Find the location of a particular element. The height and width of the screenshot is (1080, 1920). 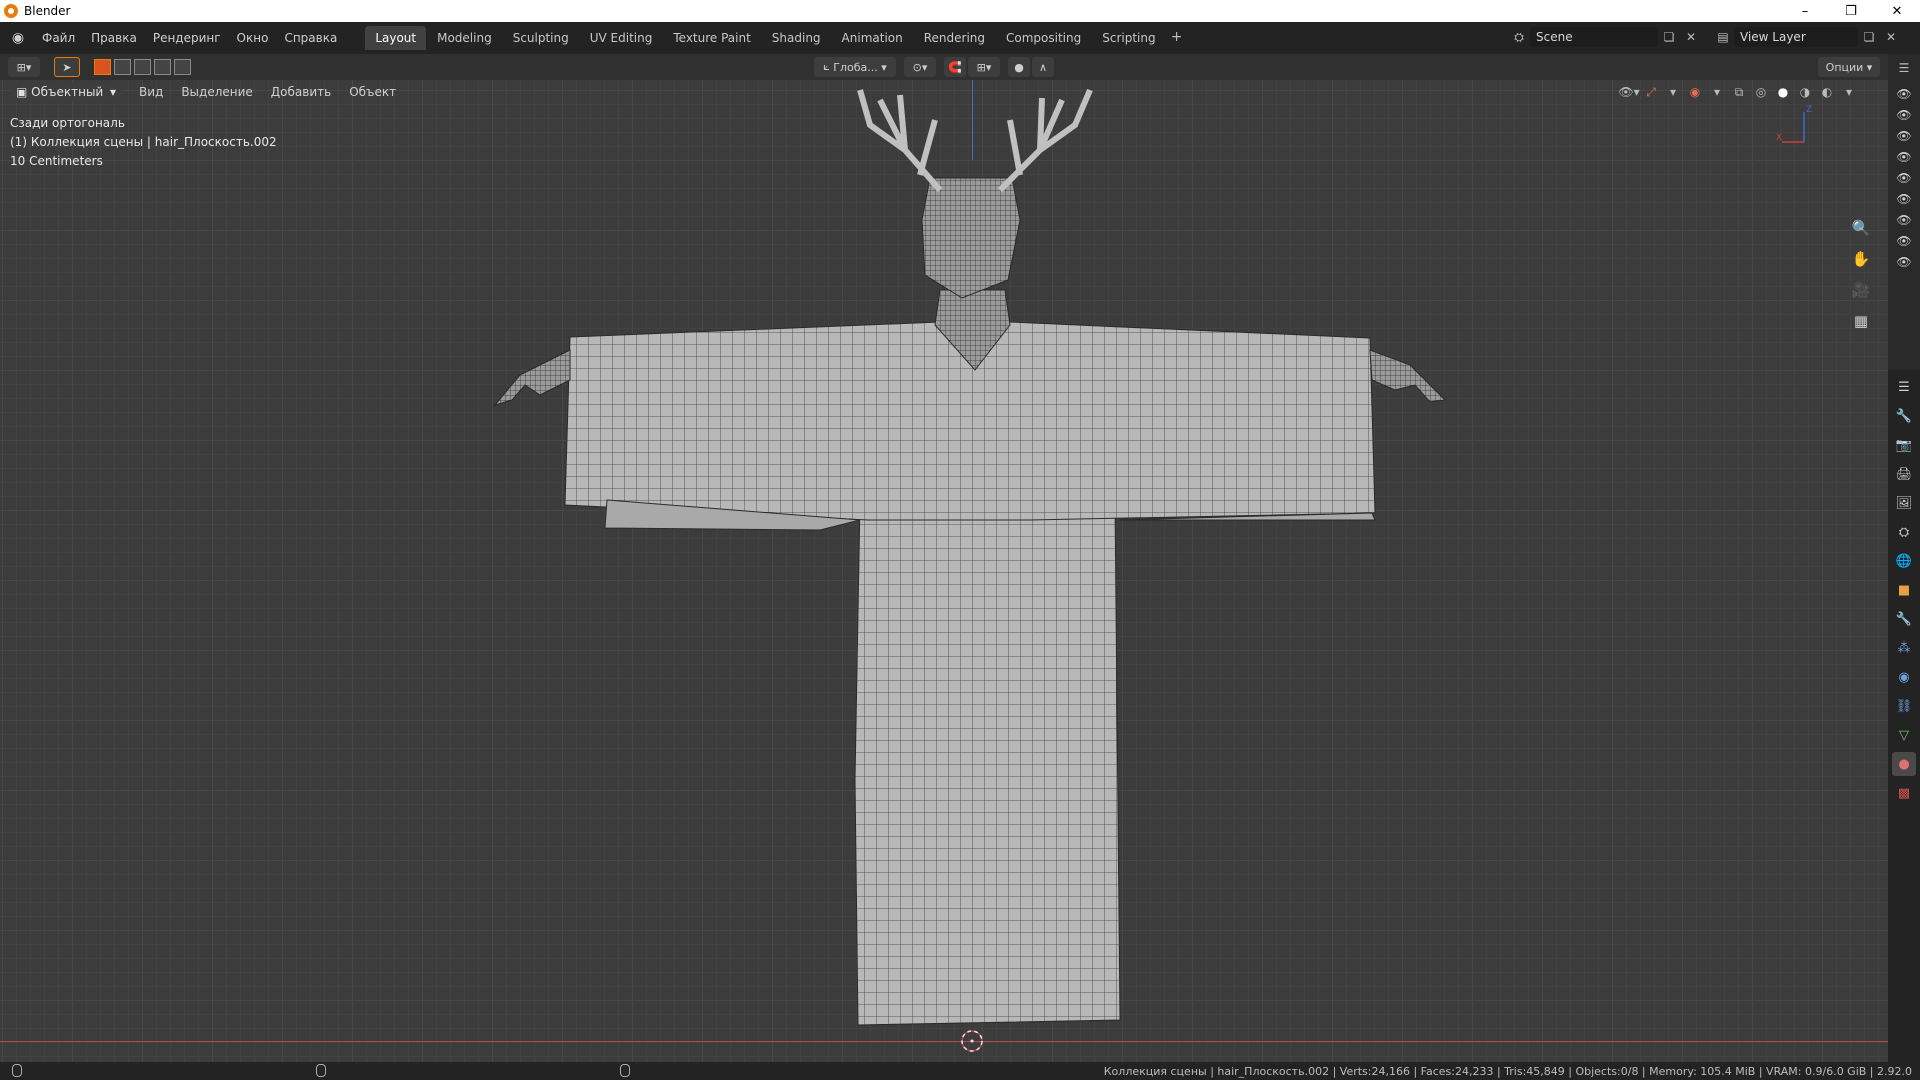

tab-rendering: Rendering is located at coordinates (954, 38).